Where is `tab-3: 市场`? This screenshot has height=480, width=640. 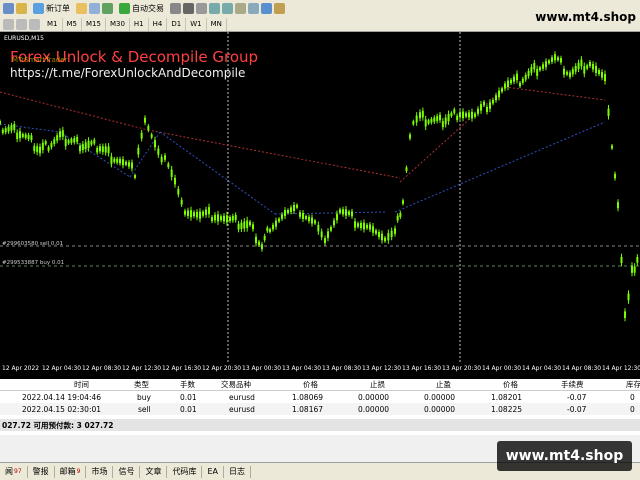 tab-3: 市场 is located at coordinates (100, 471).